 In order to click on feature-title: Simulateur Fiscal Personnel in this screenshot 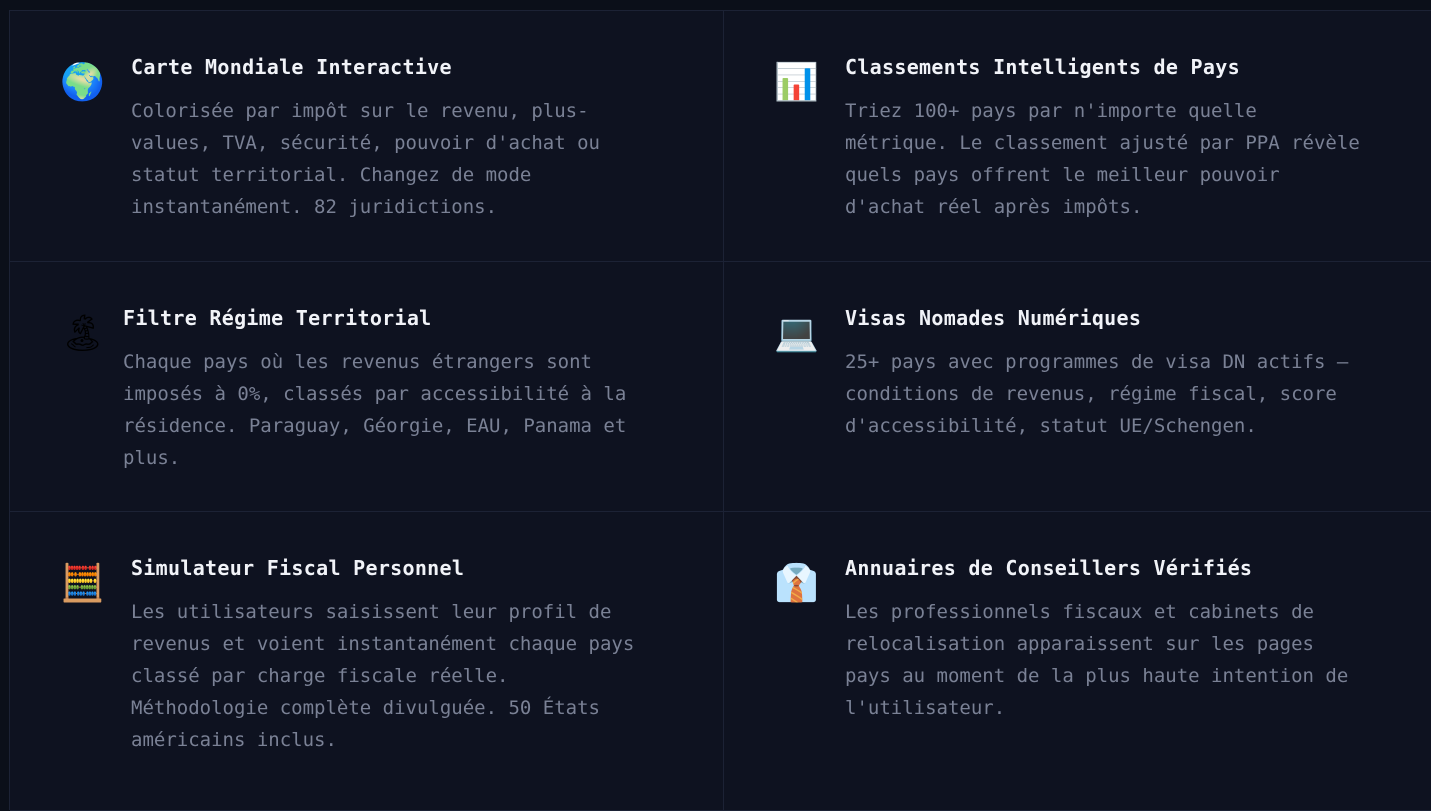, I will do `click(298, 568)`.